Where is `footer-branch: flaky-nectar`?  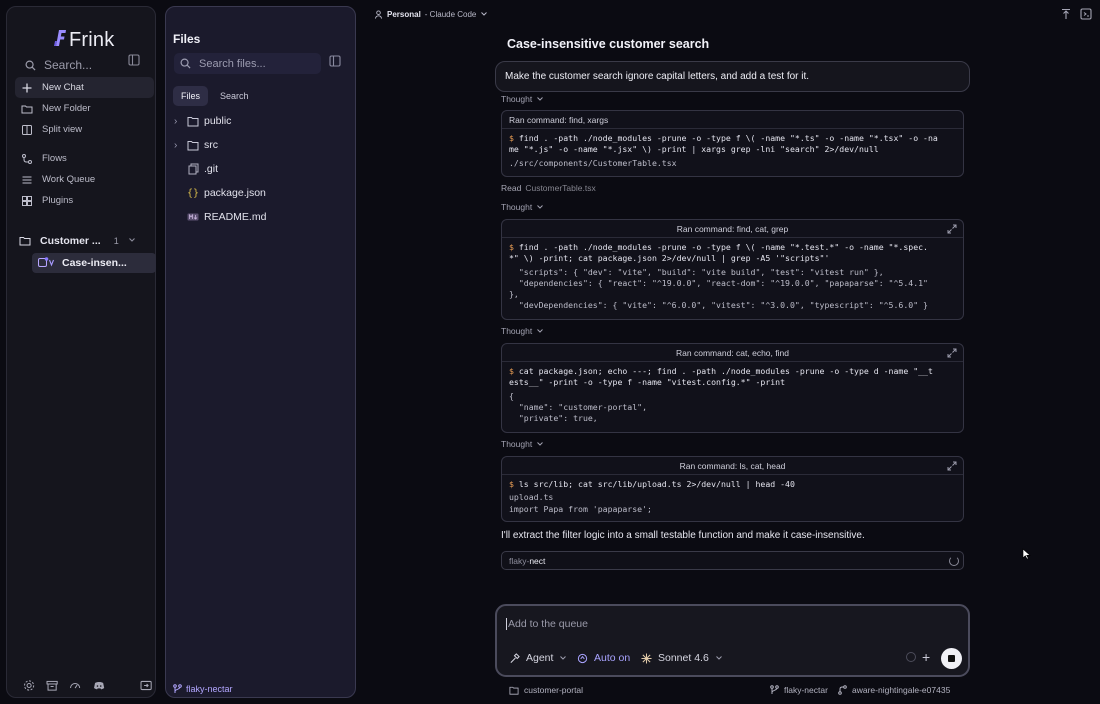
footer-branch: flaky-nectar is located at coordinates (799, 690).